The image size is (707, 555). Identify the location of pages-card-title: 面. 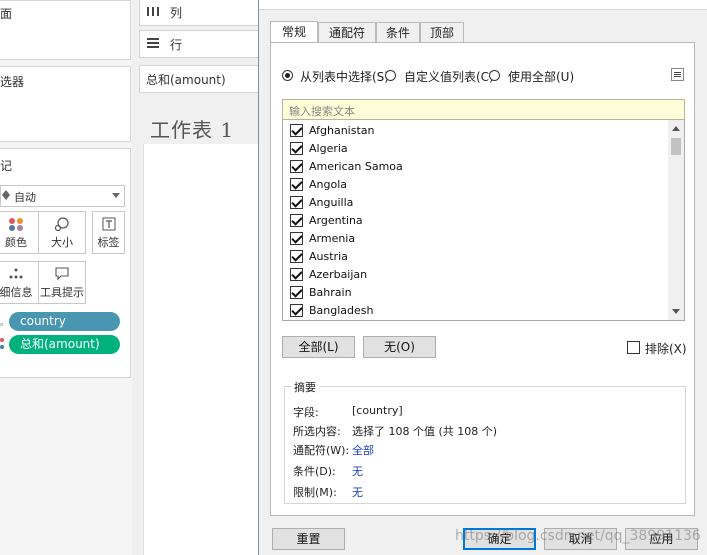
(6, 14).